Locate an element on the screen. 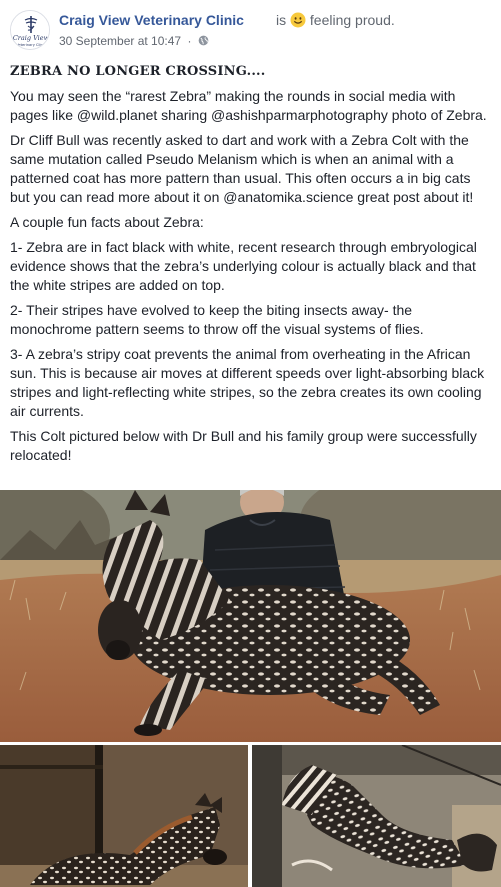 The width and height of the screenshot is (501, 887). photo-zebra-from-above is located at coordinates (376, 816).